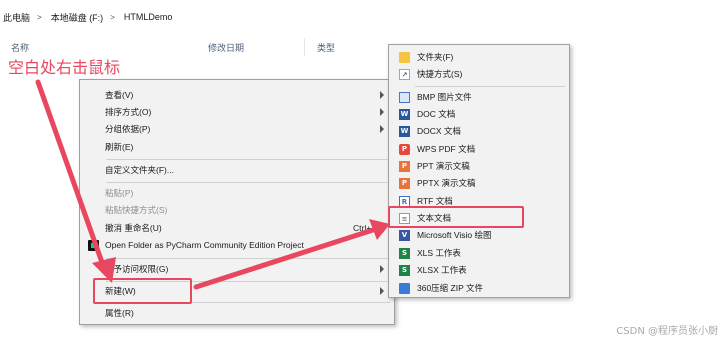  I want to click on watermark: CSDN @程序员张小厨, so click(667, 331).